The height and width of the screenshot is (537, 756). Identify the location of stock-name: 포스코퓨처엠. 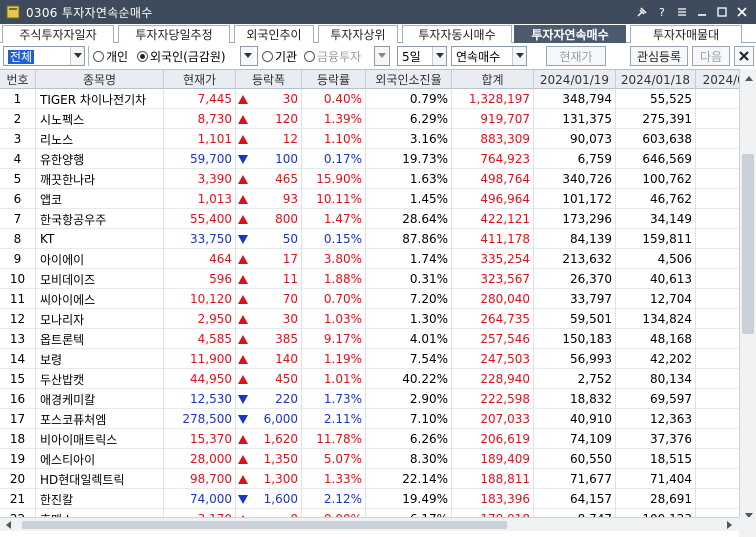
(100, 419).